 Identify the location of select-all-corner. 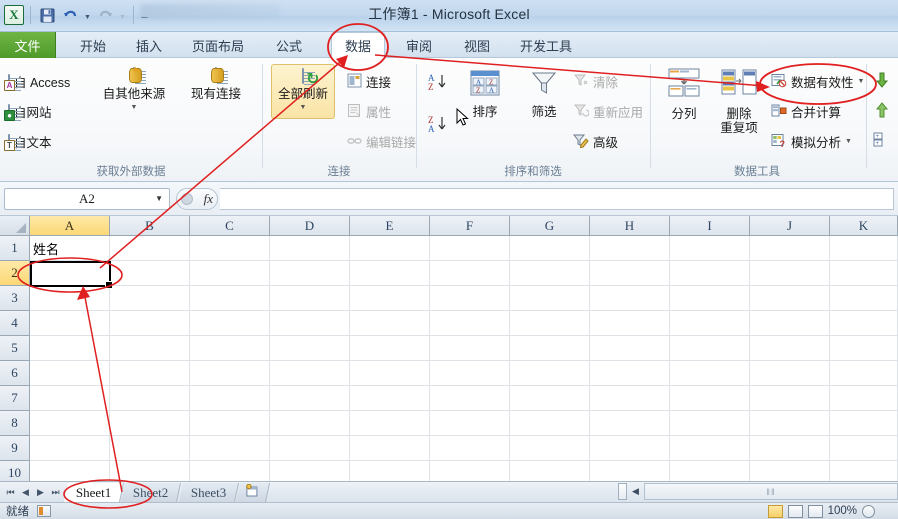
(15, 226).